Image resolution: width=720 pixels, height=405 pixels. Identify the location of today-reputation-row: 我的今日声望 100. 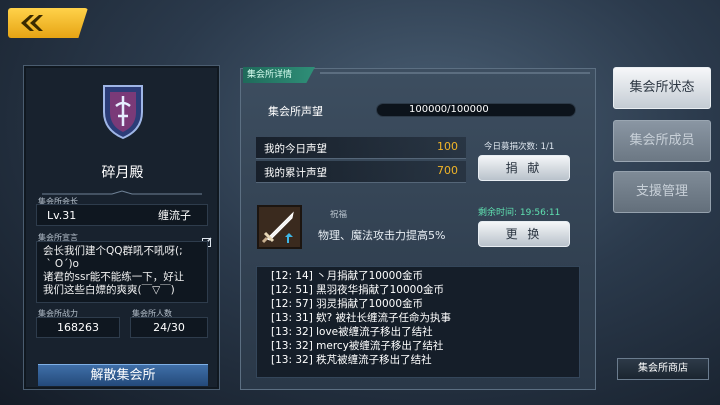
(361, 148).